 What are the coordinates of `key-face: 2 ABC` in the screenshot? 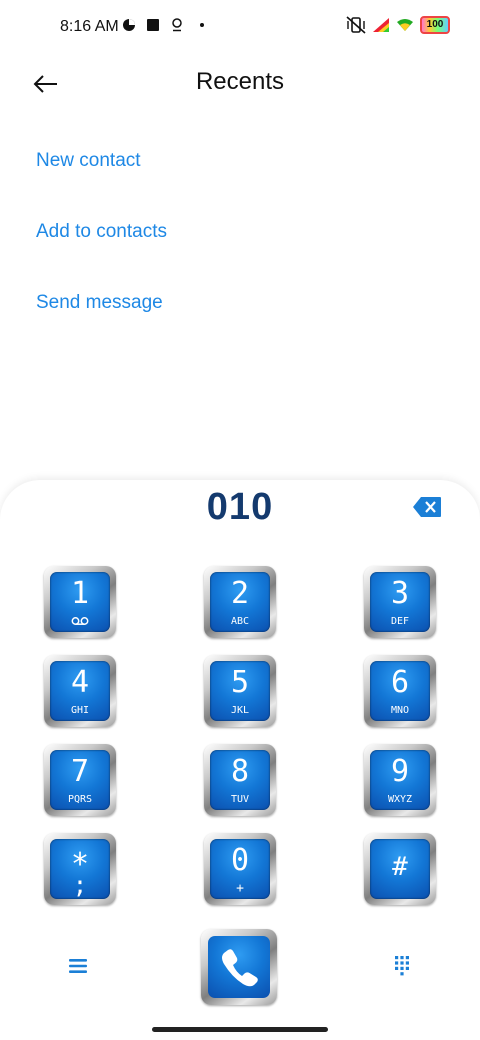 It's located at (240, 602).